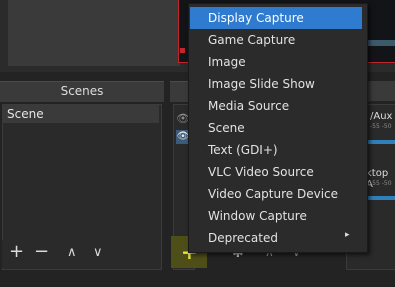 The width and height of the screenshot is (395, 287). What do you see at coordinates (25, 114) in the screenshot?
I see `scene-item-label: Scene` at bounding box center [25, 114].